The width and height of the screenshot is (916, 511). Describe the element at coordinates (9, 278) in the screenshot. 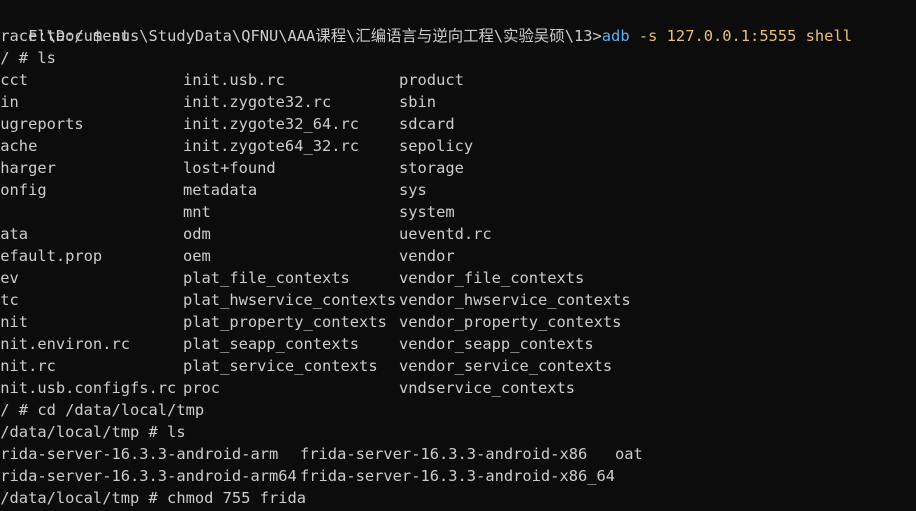

I see `ls-entry: dev` at that location.